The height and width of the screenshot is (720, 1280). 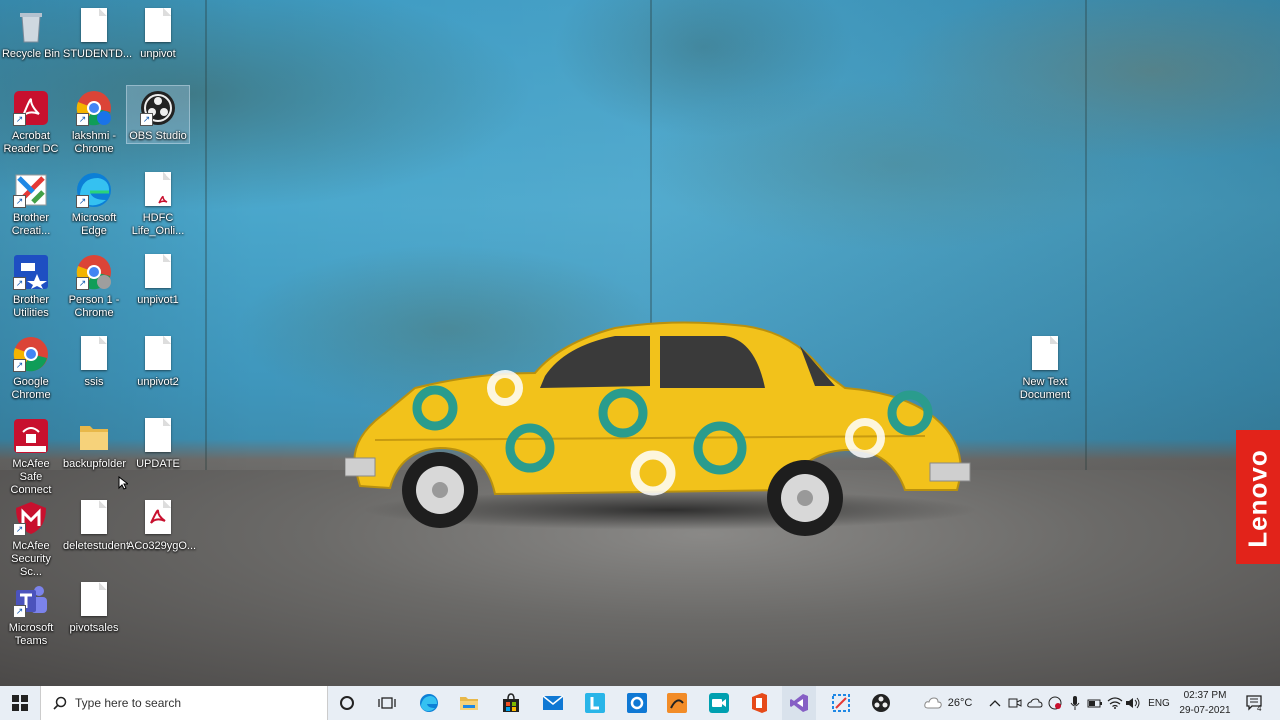 What do you see at coordinates (94, 606) in the screenshot?
I see `desktop-icon-pivotsales: pivotsales` at bounding box center [94, 606].